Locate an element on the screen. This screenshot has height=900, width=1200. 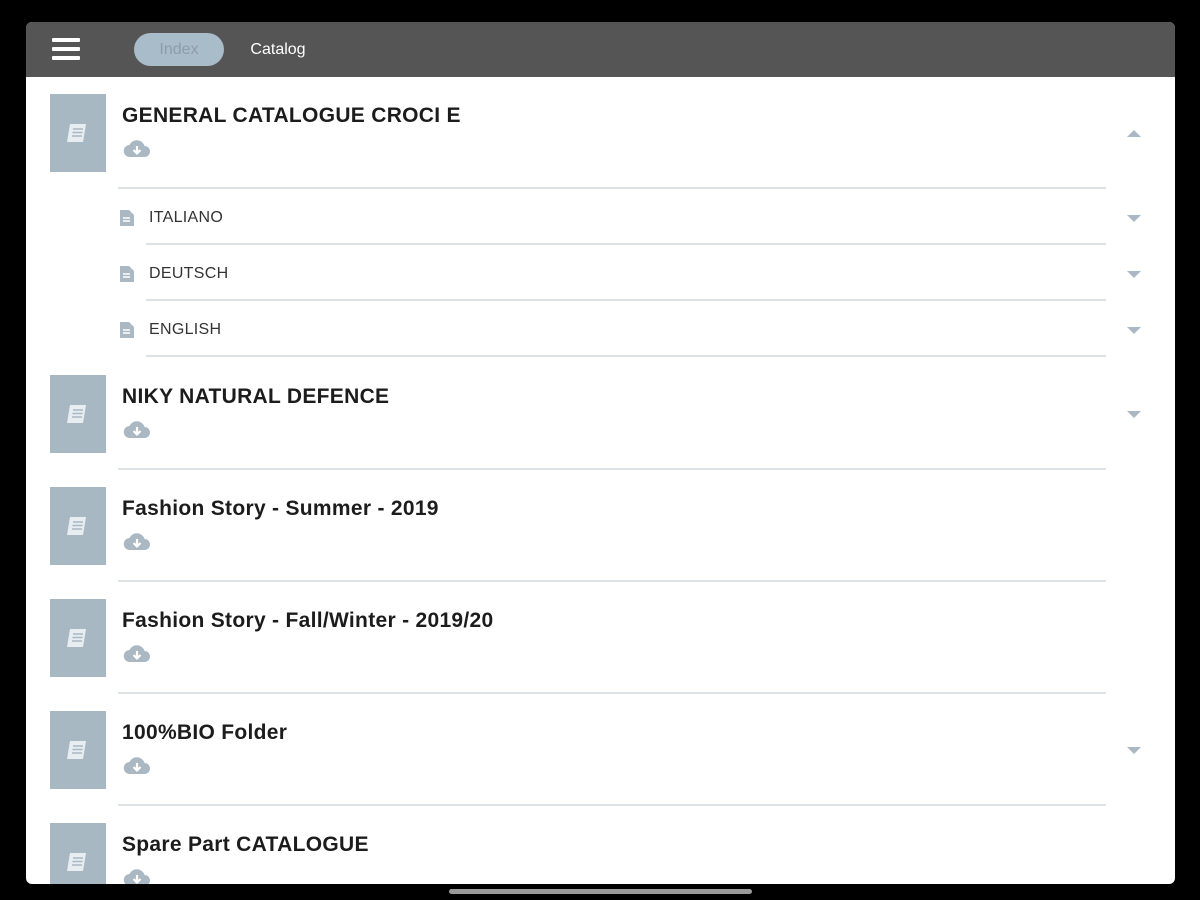
catalog-title: NIKY NATURAL DEFENCE is located at coordinates (256, 396).